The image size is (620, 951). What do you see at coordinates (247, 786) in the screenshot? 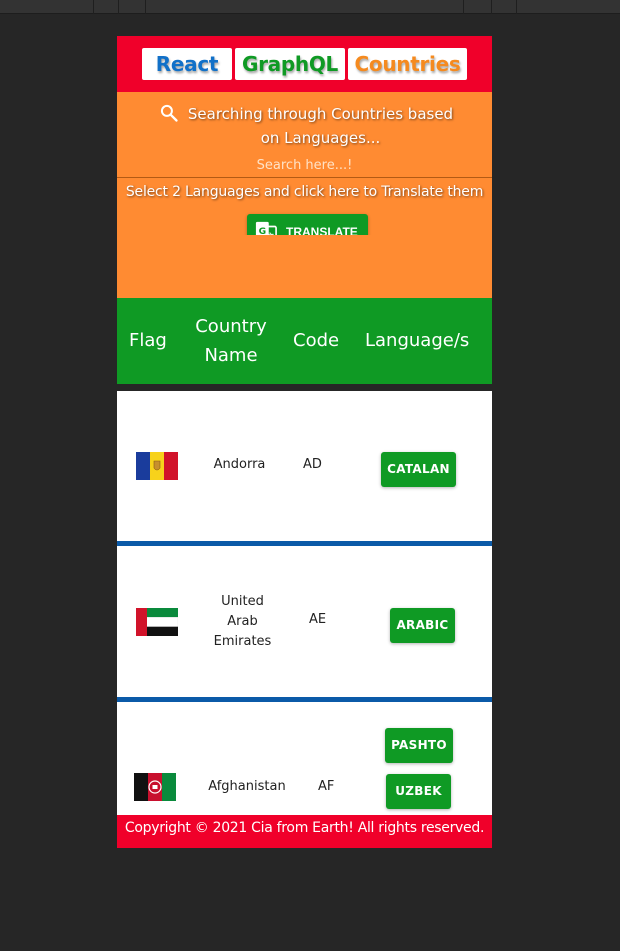
I see `country-name: Afghanistan` at bounding box center [247, 786].